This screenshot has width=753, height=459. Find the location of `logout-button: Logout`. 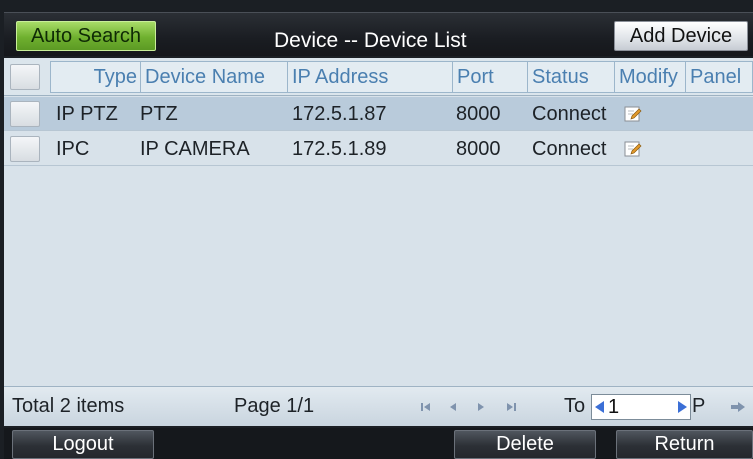

logout-button: Logout is located at coordinates (83, 444).